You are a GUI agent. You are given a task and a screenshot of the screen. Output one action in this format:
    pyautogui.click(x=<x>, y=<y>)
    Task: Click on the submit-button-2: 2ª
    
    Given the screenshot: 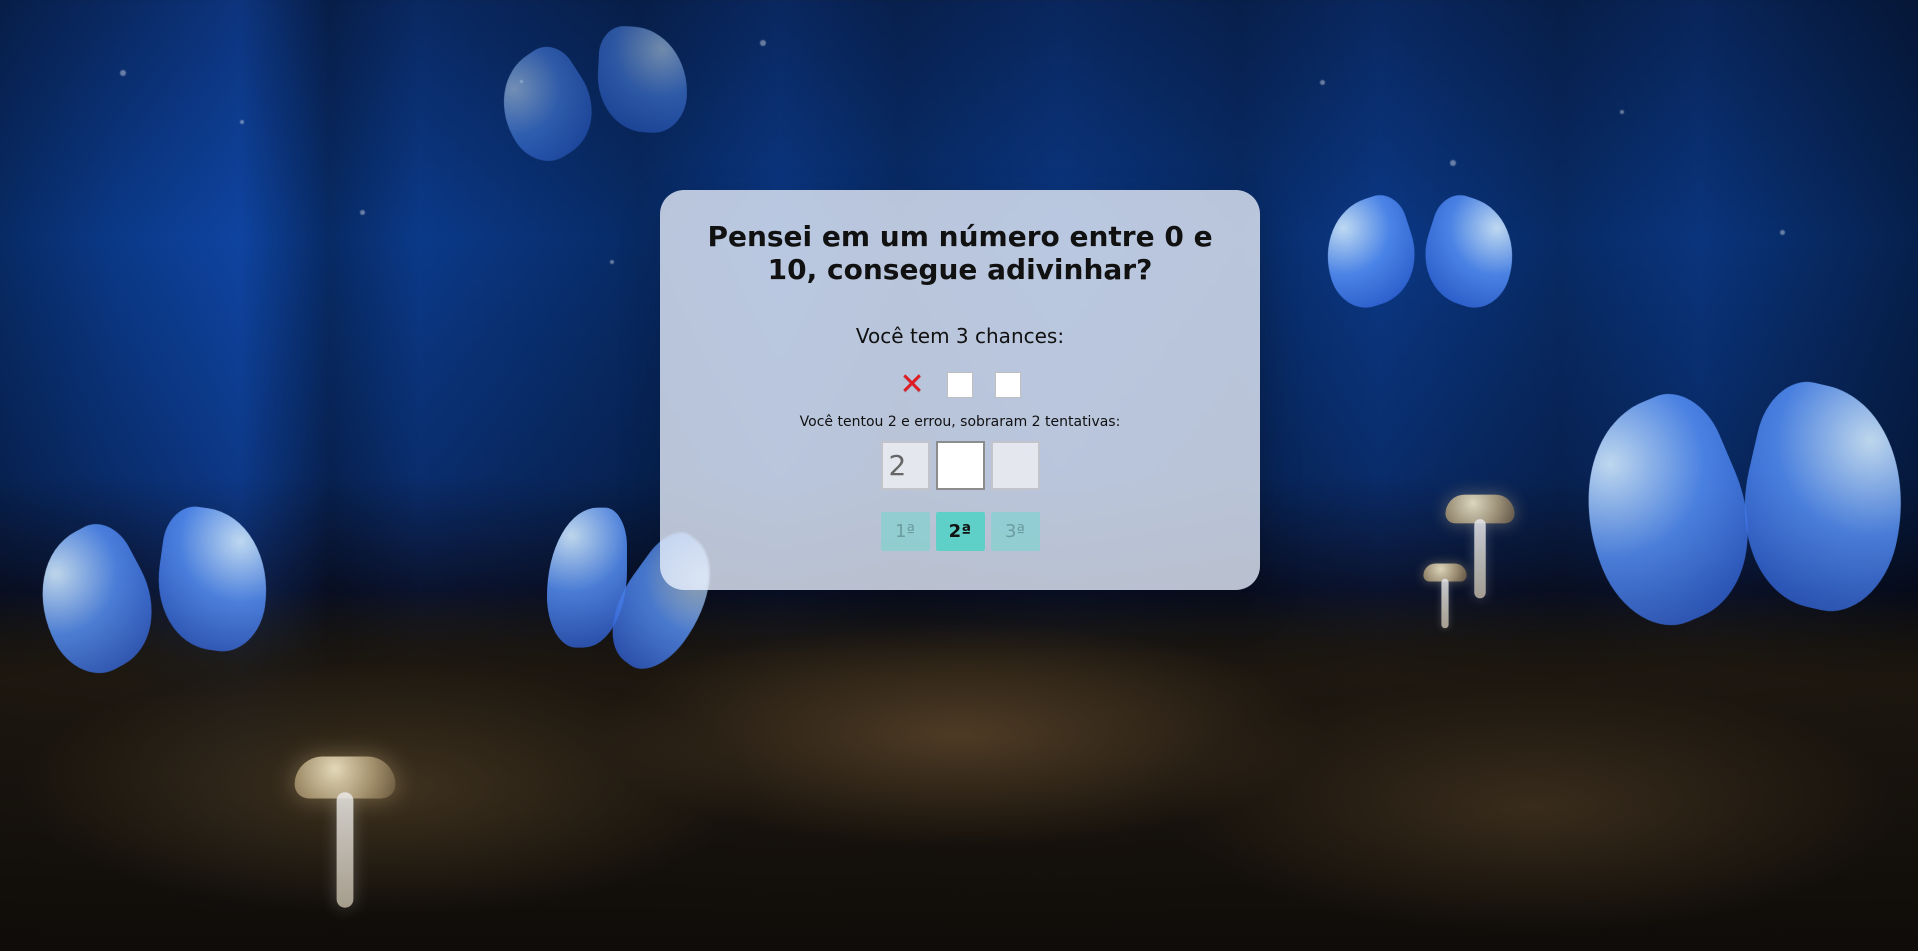 What is the action you would take?
    pyautogui.click(x=960, y=531)
    